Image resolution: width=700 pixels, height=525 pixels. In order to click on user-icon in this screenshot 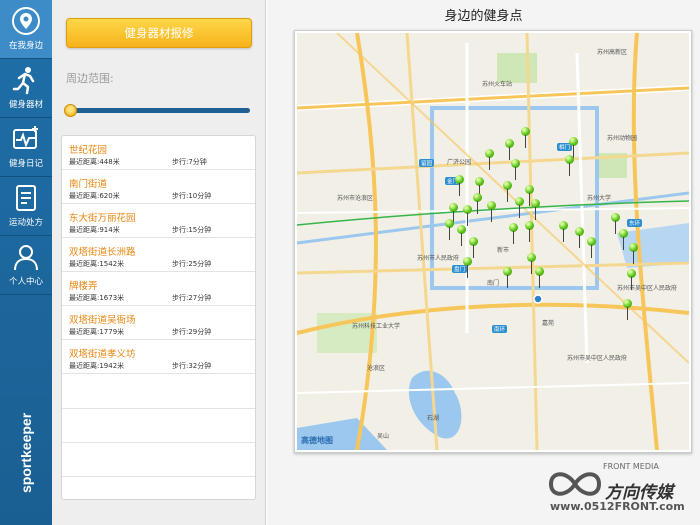, I will do `click(26, 258)`.